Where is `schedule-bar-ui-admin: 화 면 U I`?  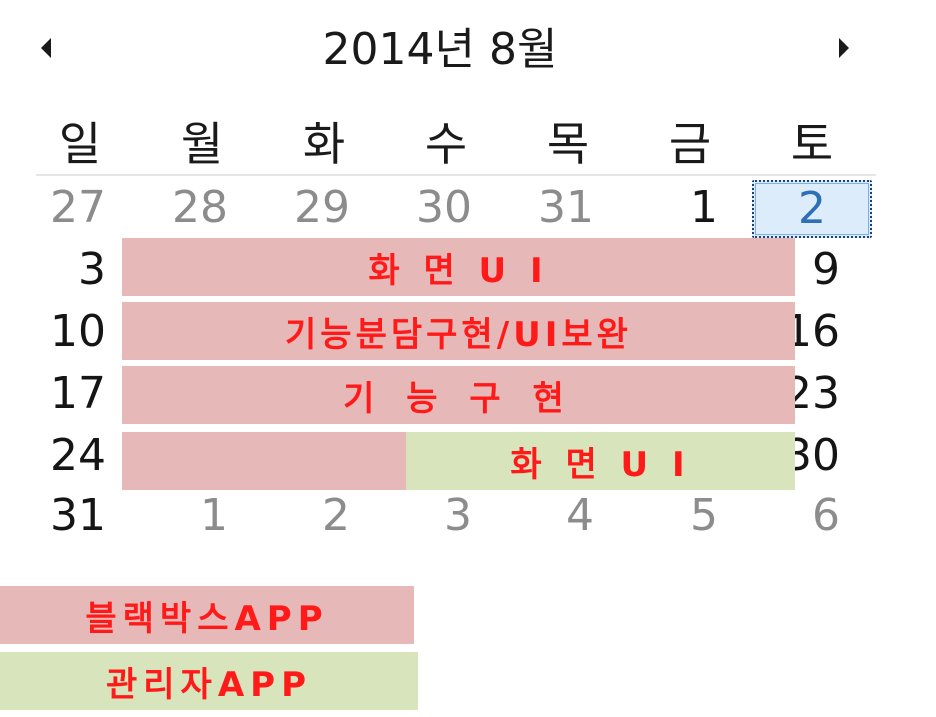
schedule-bar-ui-admin: 화 면 U I is located at coordinates (600, 461).